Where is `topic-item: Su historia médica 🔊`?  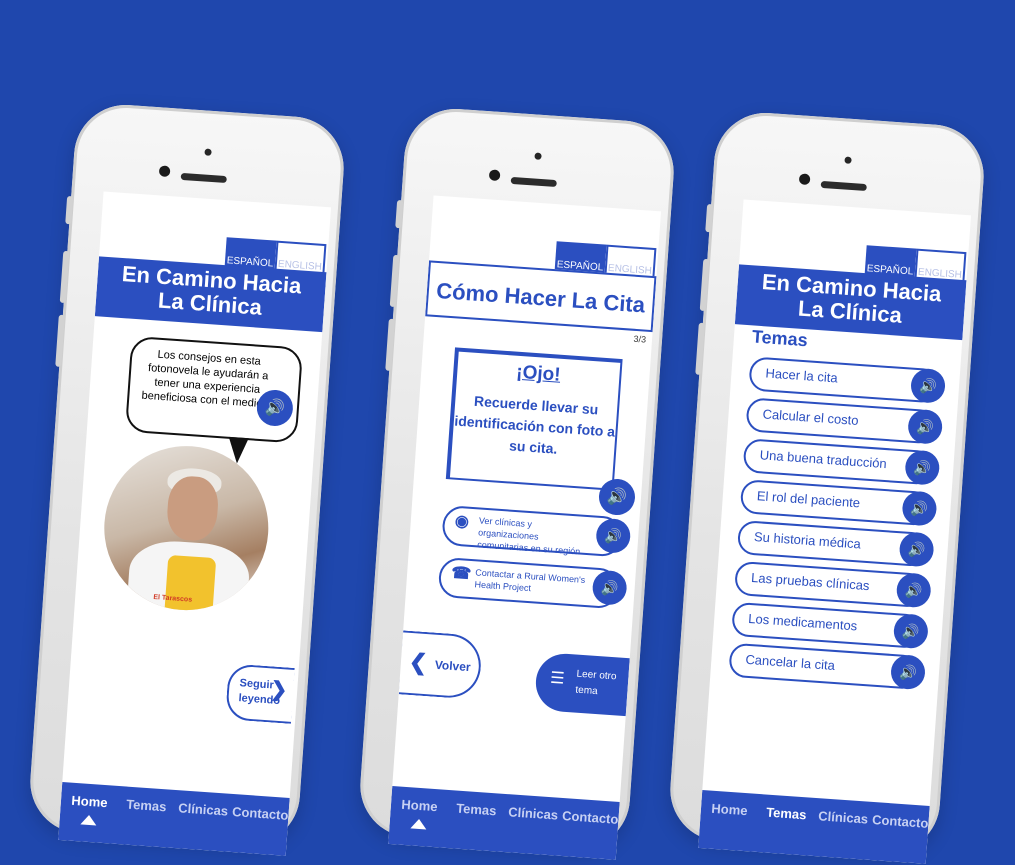
topic-item: Su historia médica 🔊 is located at coordinates (835, 543).